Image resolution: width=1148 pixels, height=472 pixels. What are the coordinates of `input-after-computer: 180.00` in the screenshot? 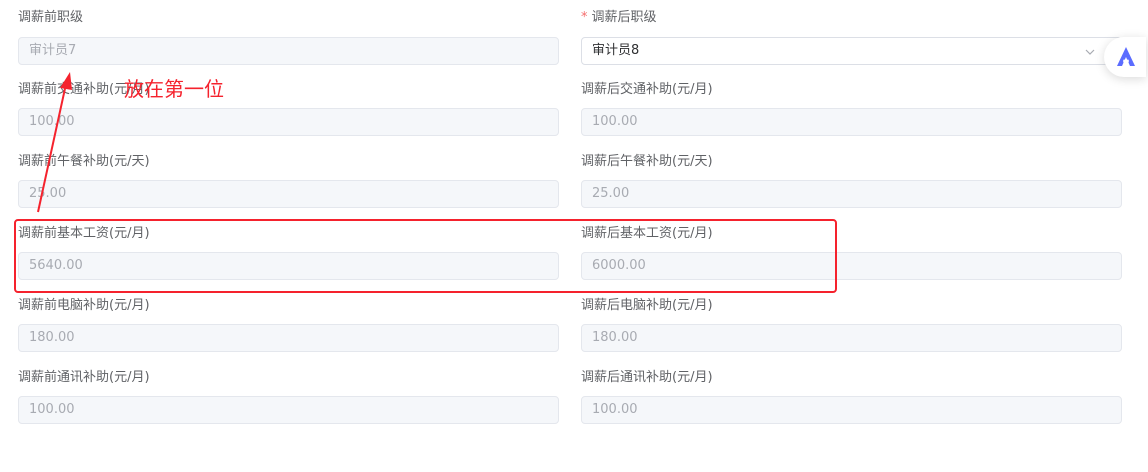 It's located at (851, 338).